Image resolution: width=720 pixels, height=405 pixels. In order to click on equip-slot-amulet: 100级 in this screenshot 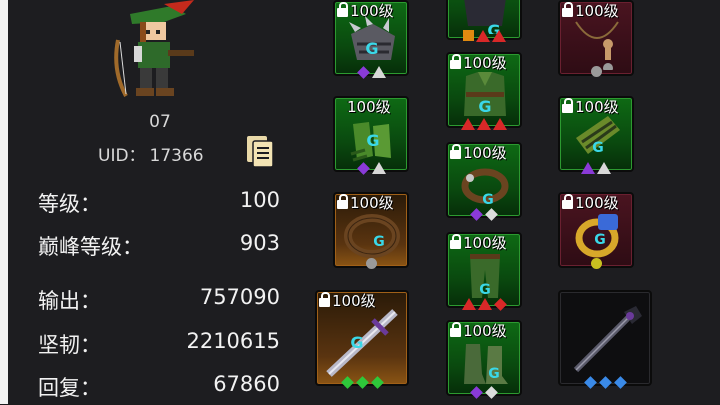, I will do `click(596, 38)`.